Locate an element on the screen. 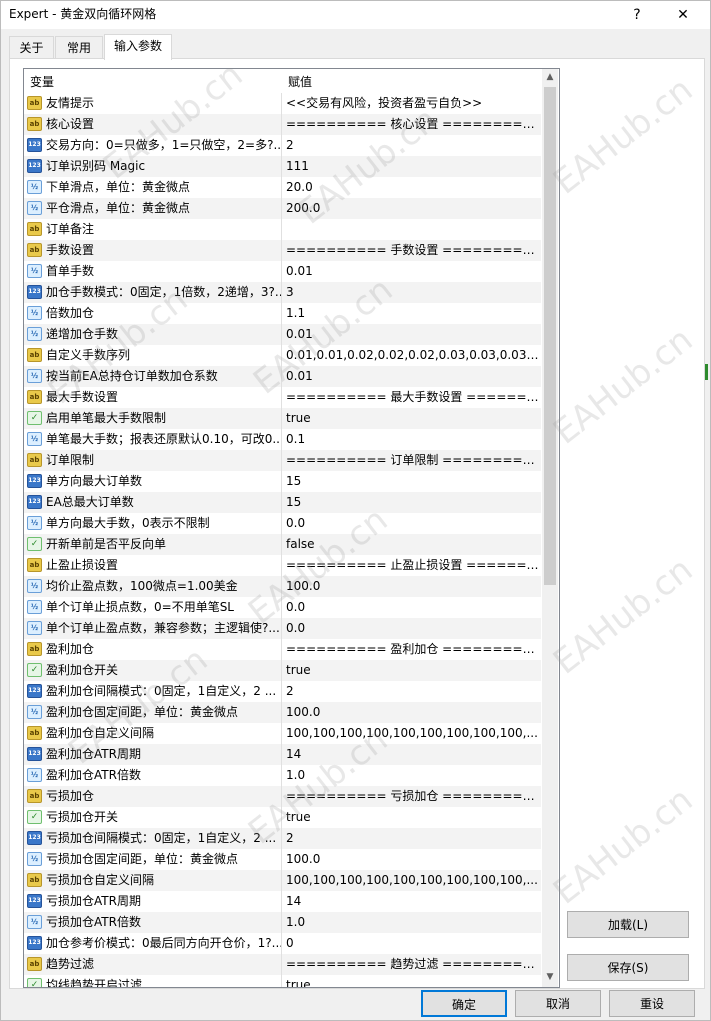  table-row: ½ 均价止盈点数，100微点=1.00美金 100.0 is located at coordinates (282, 586).